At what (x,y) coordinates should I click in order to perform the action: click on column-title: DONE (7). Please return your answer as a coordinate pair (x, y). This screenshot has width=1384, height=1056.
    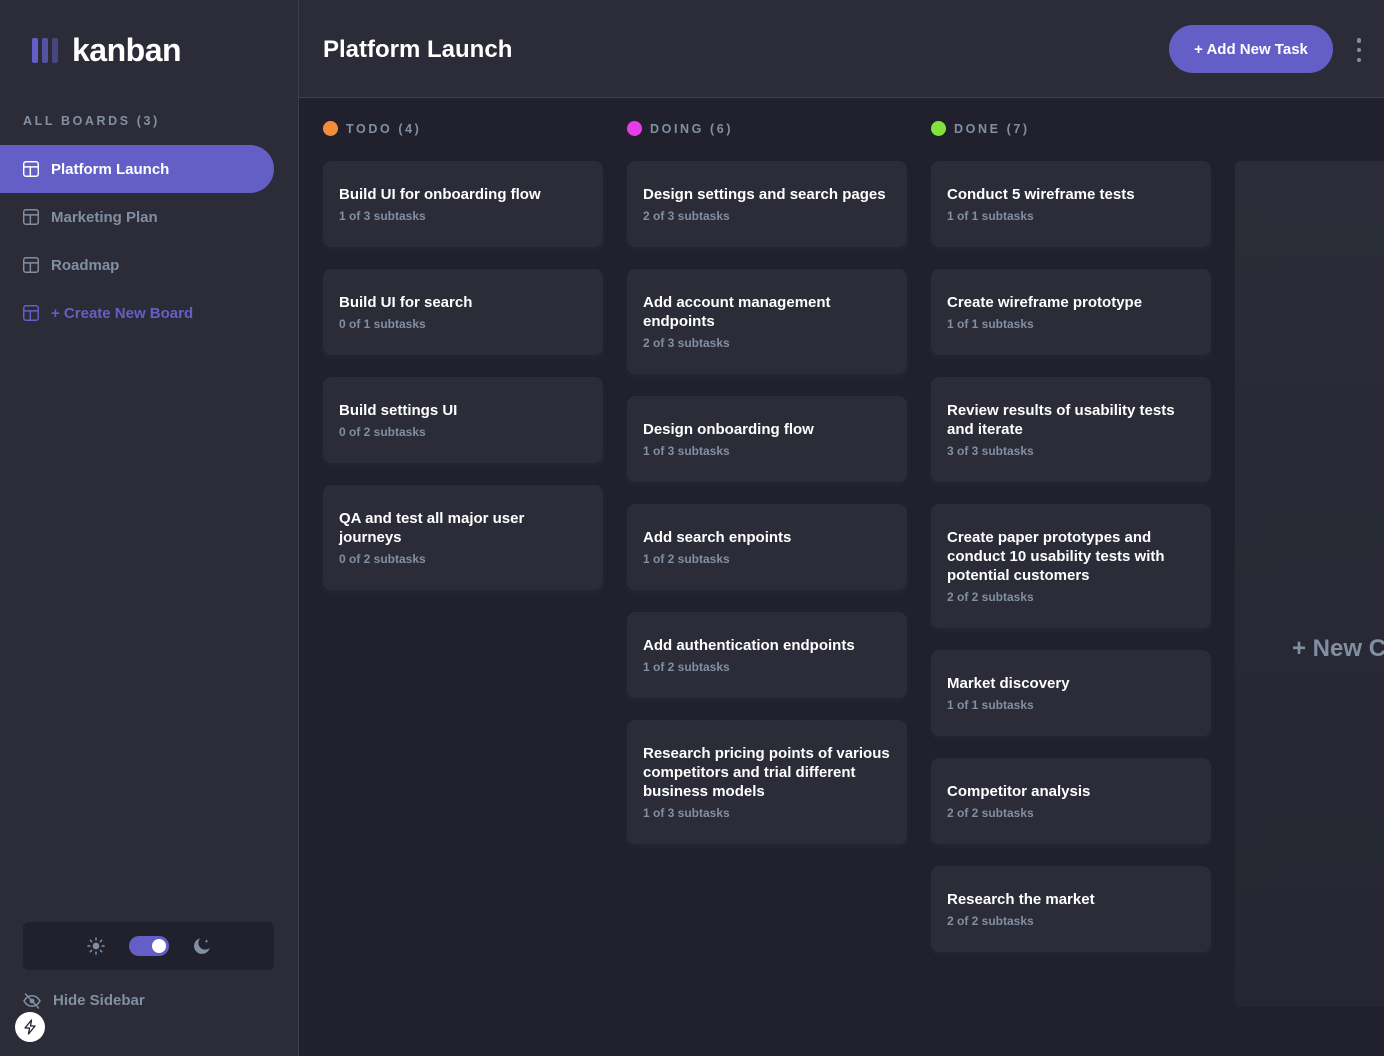
    Looking at the image, I should click on (992, 128).